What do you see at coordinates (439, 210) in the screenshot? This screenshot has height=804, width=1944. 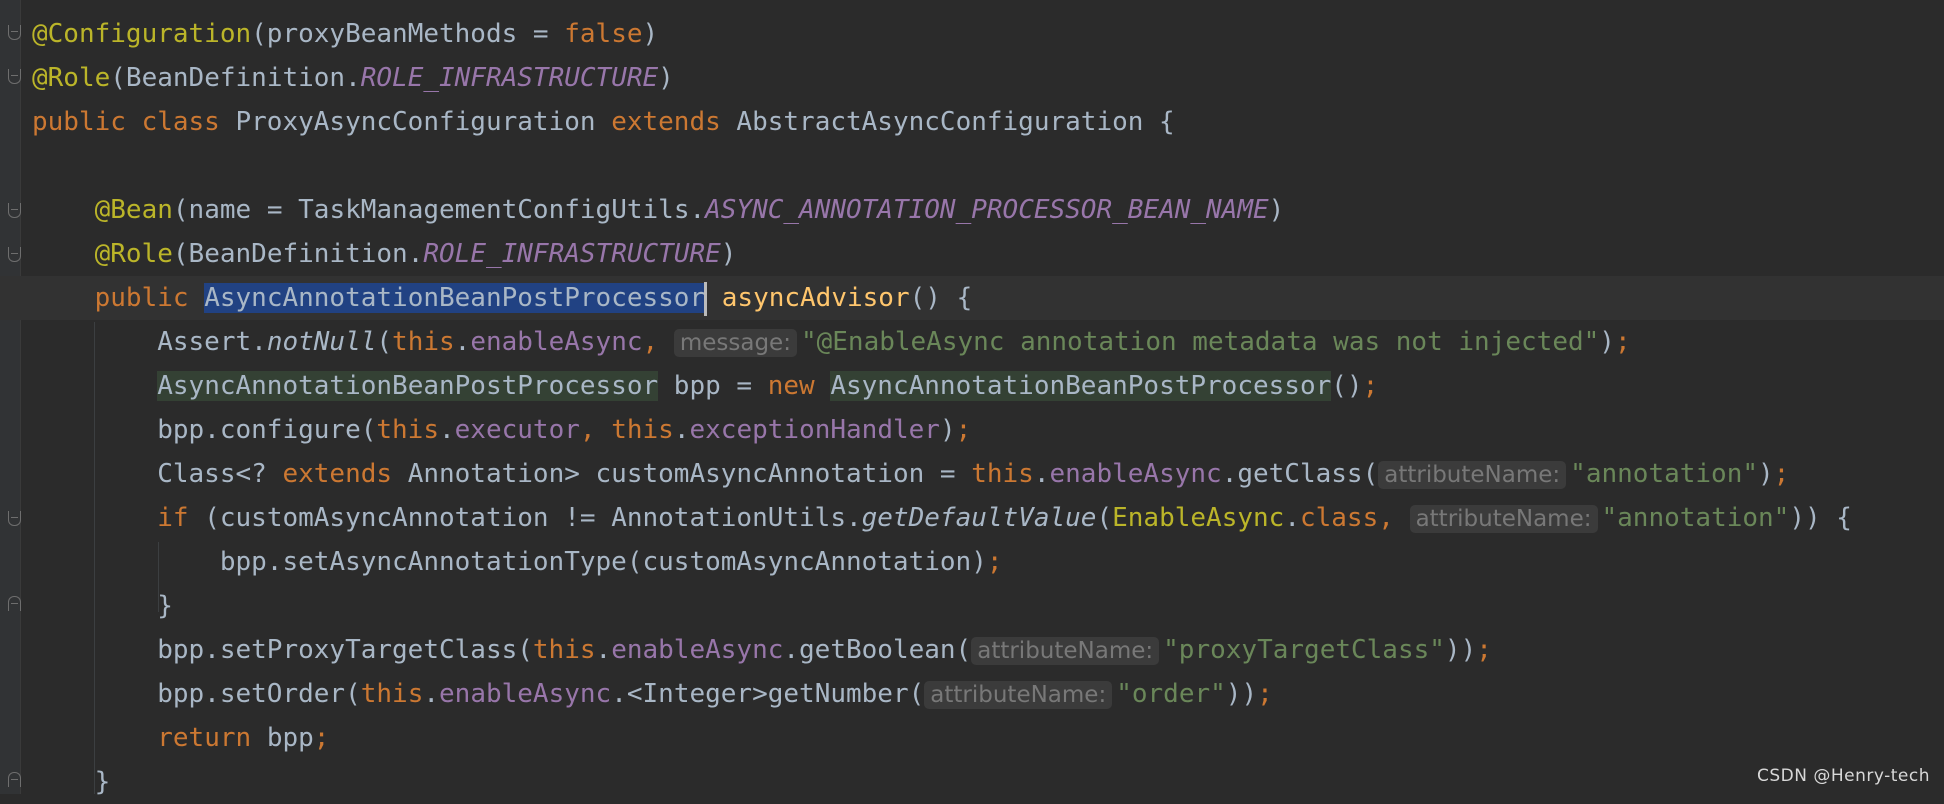 I see `code-token: (name = TaskManagementConfigUtils.` at bounding box center [439, 210].